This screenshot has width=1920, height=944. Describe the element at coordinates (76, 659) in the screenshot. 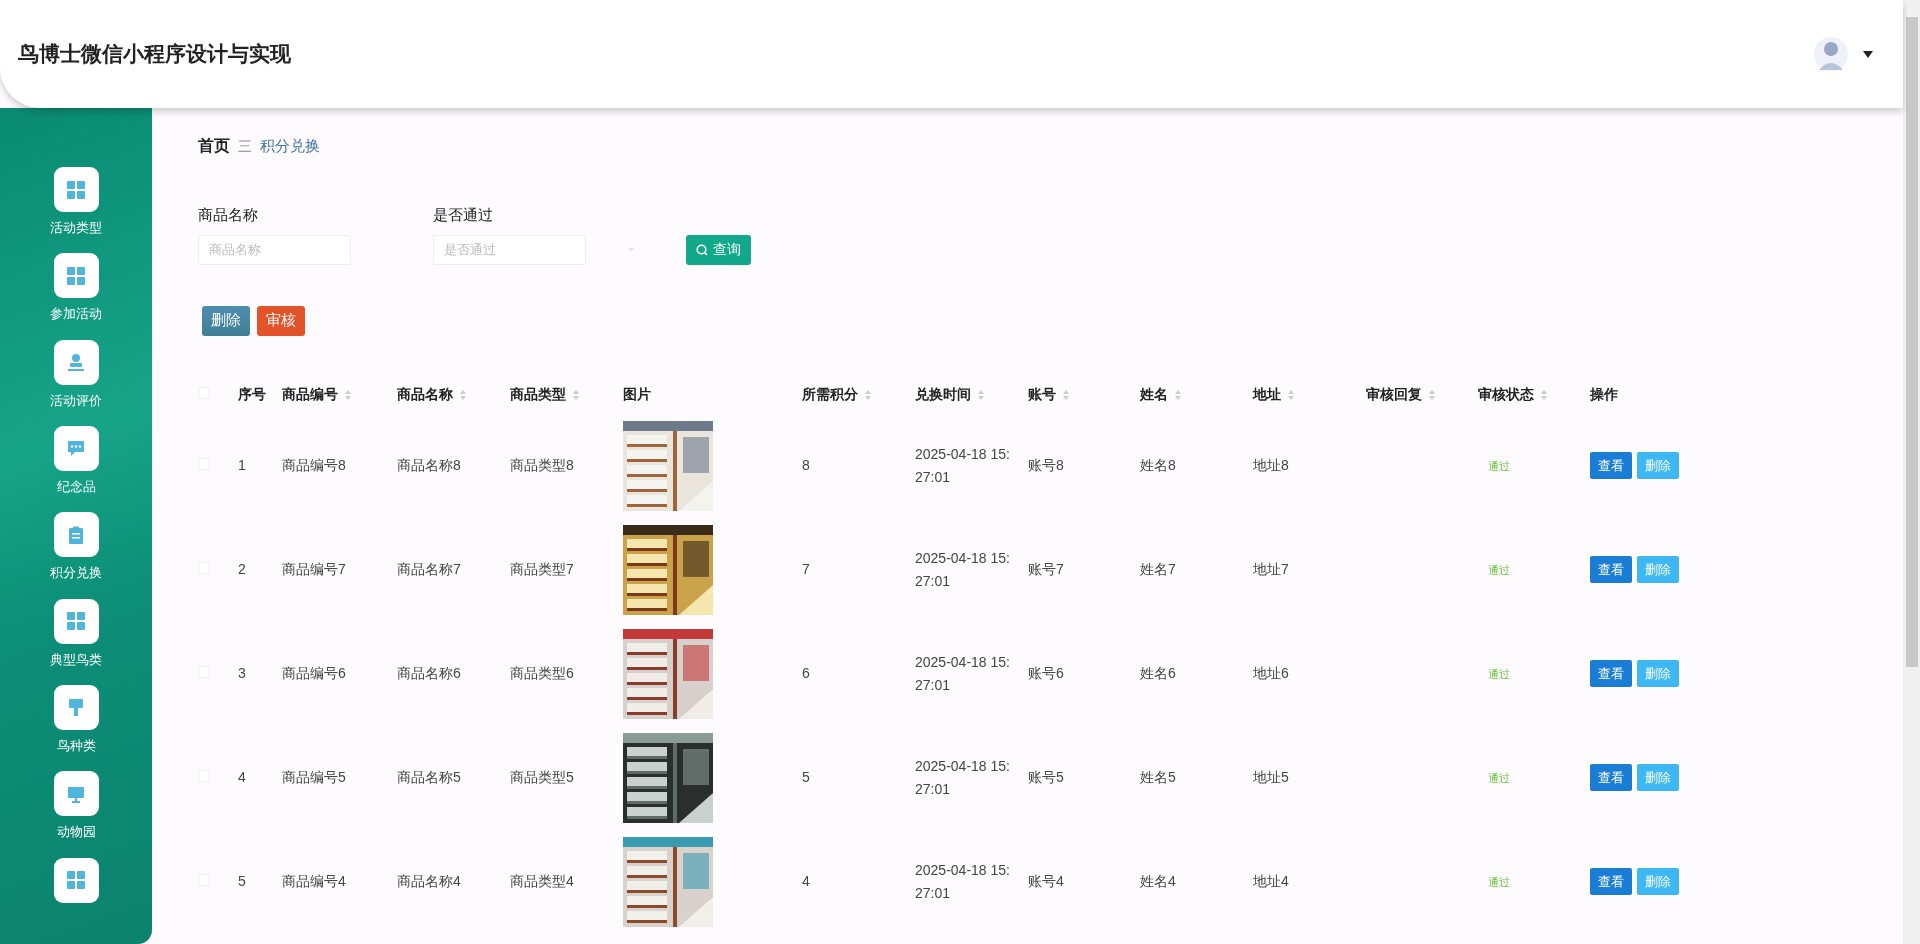

I see `sidebar-label: 典型鸟类` at that location.